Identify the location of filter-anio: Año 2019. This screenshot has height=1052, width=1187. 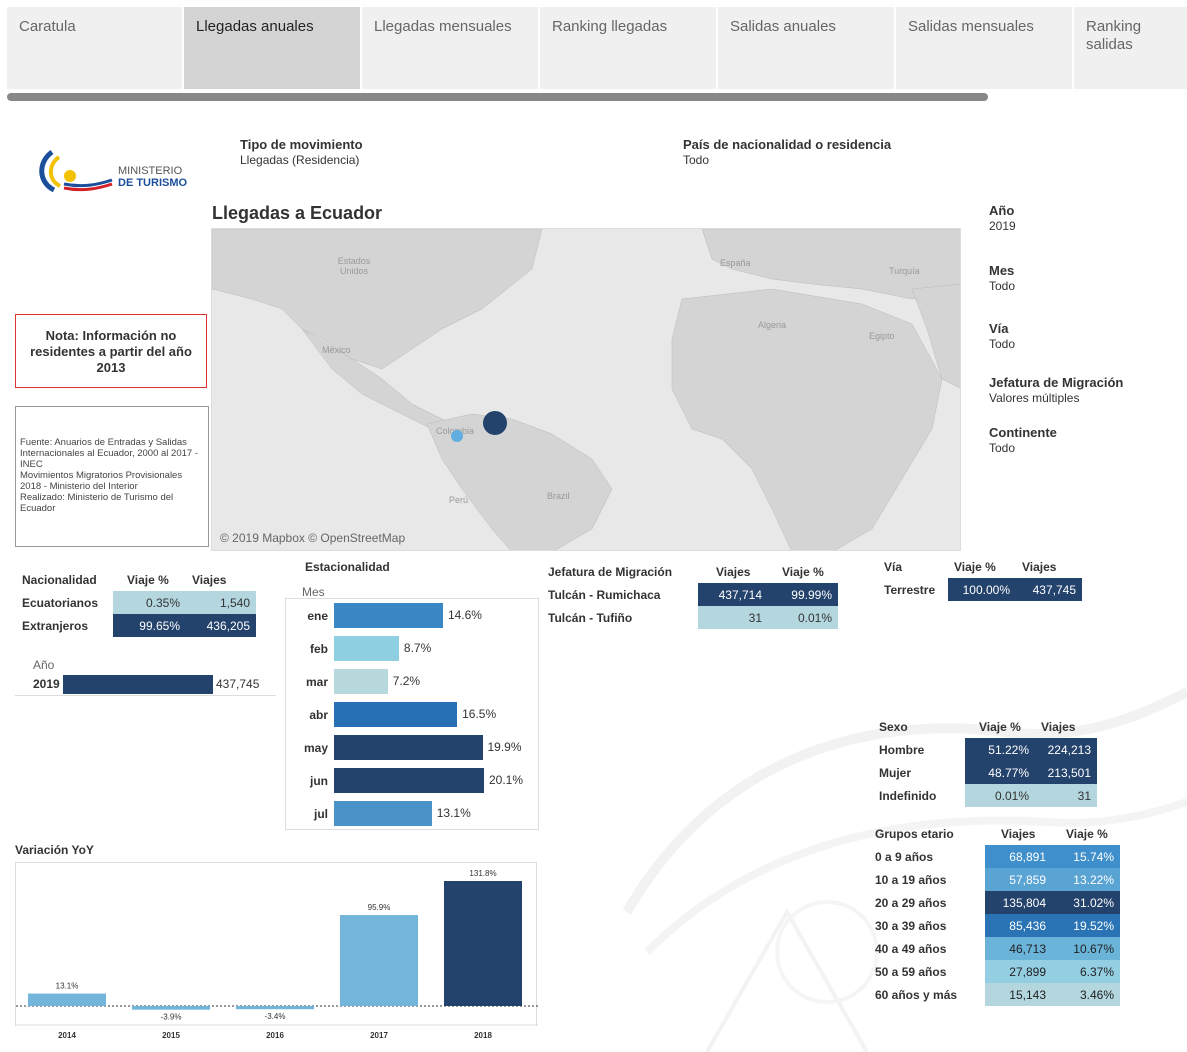
(1002, 218).